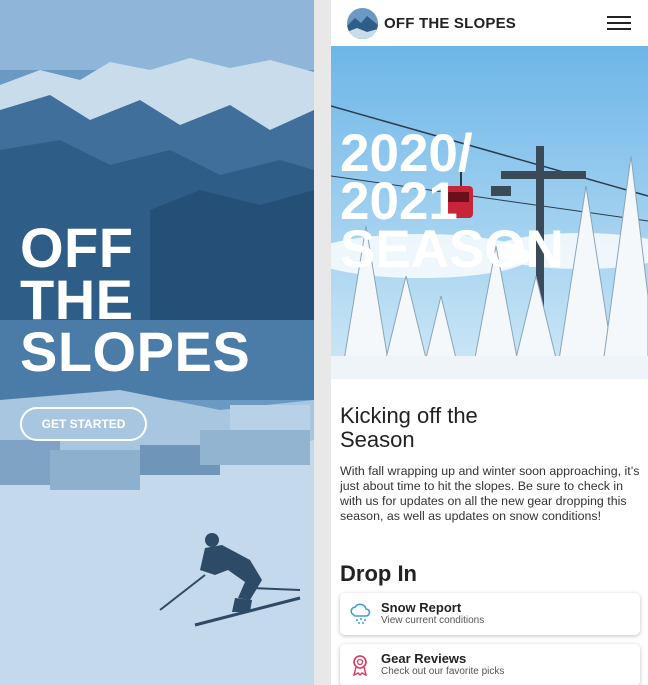 The width and height of the screenshot is (648, 685). What do you see at coordinates (77, 299) in the screenshot?
I see `hero-title-line: THE` at bounding box center [77, 299].